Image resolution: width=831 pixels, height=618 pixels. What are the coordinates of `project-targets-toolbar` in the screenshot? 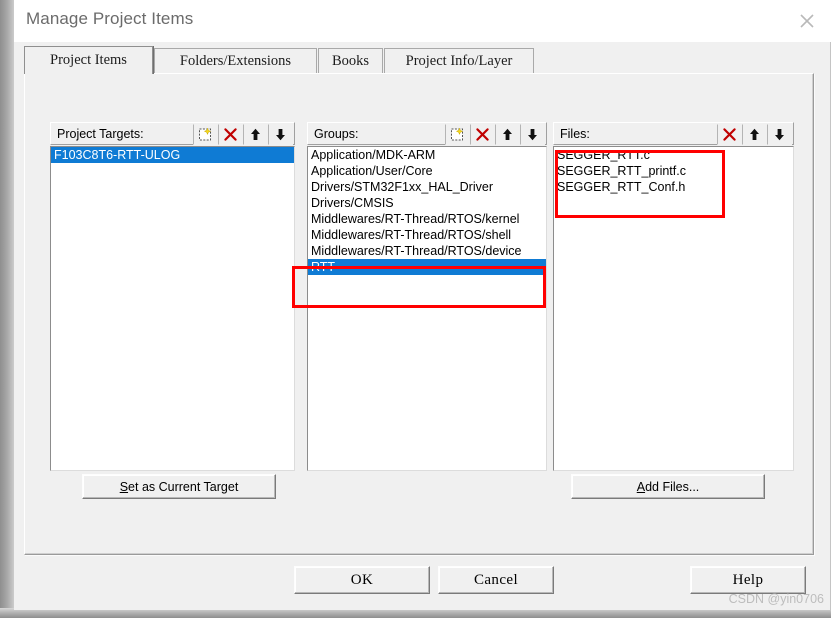 It's located at (243, 134).